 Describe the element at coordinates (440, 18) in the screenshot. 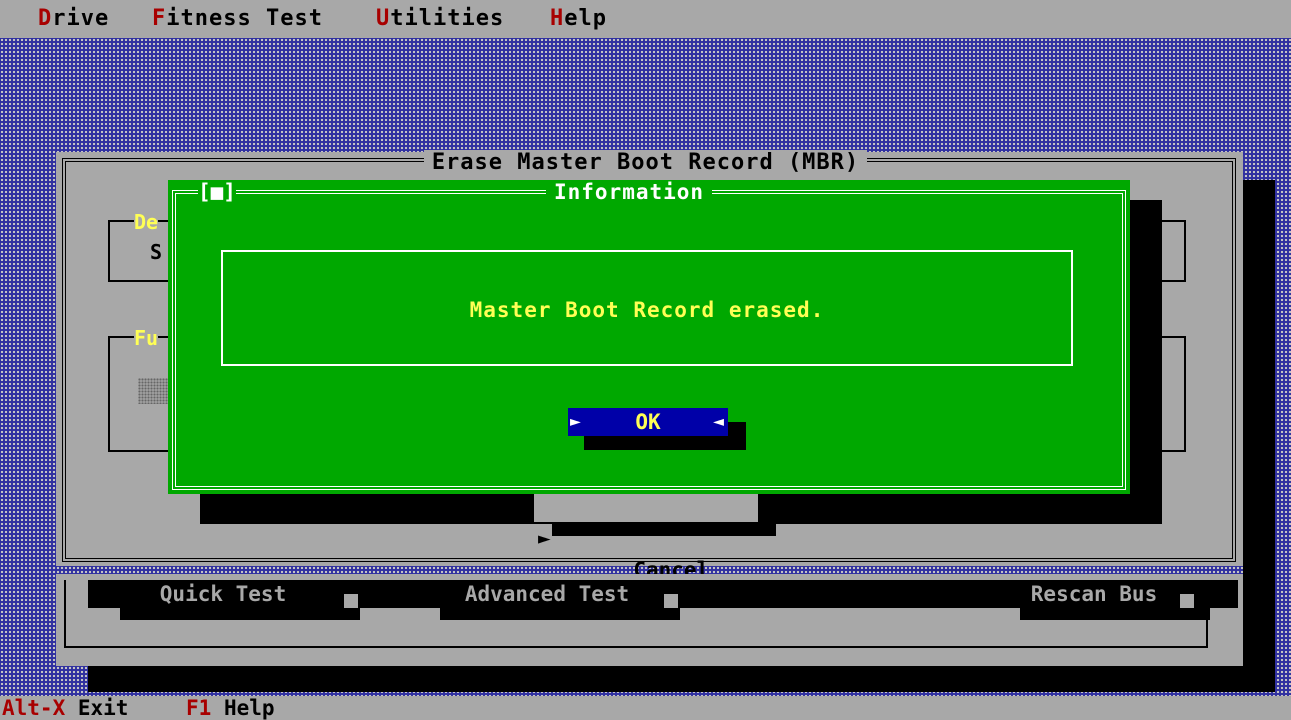

I see `menu-utilities: Utilities` at that location.